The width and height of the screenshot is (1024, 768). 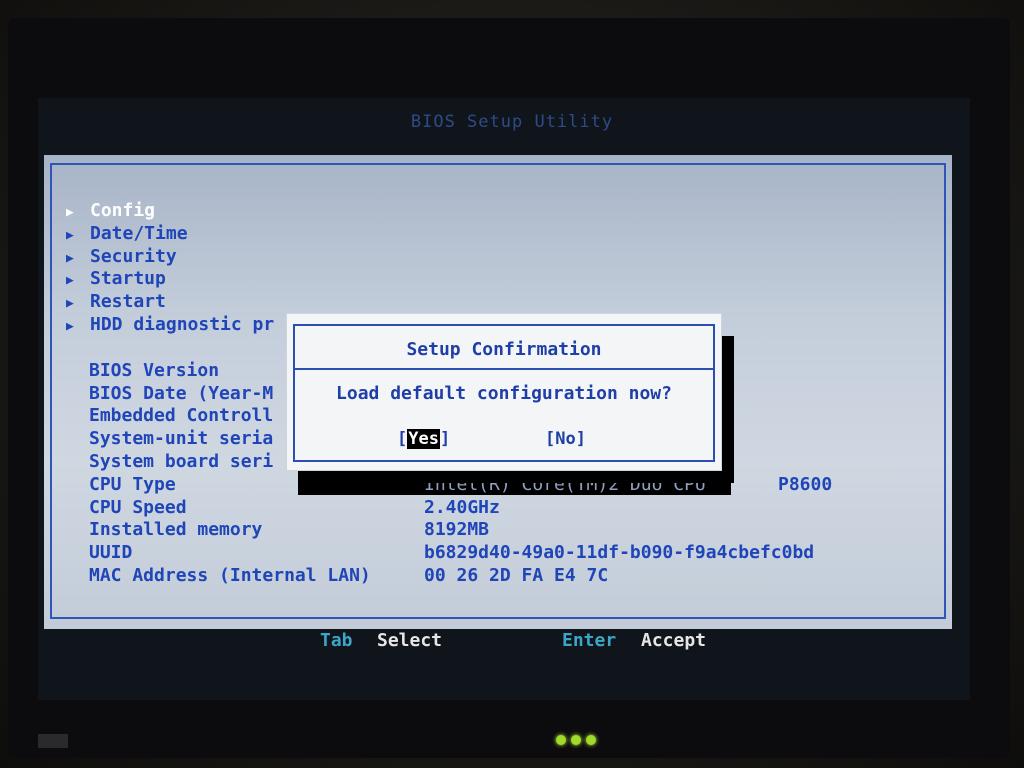 I want to click on menu-item-startup: ▶ Startup, so click(x=116, y=279).